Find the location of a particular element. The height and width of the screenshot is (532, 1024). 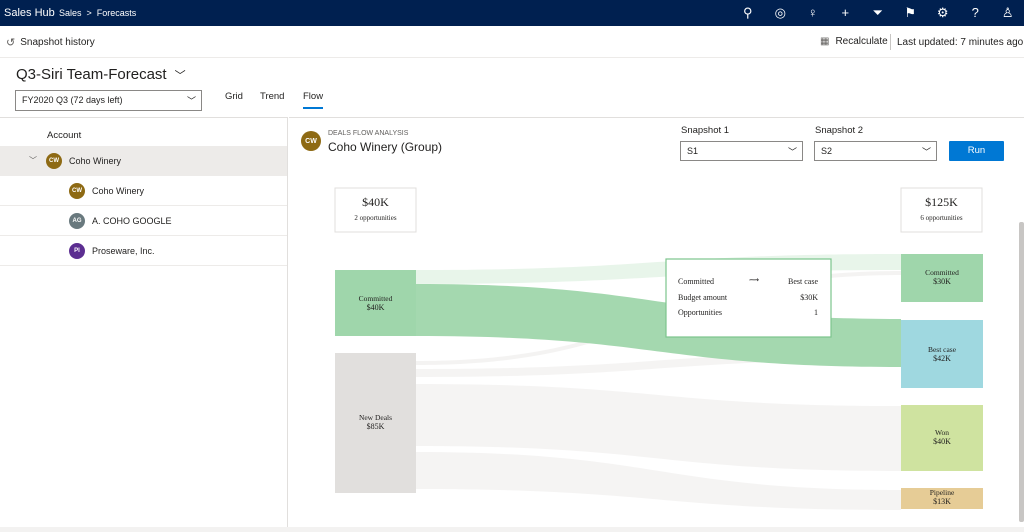

history-icon: ↺ is located at coordinates (11, 43).